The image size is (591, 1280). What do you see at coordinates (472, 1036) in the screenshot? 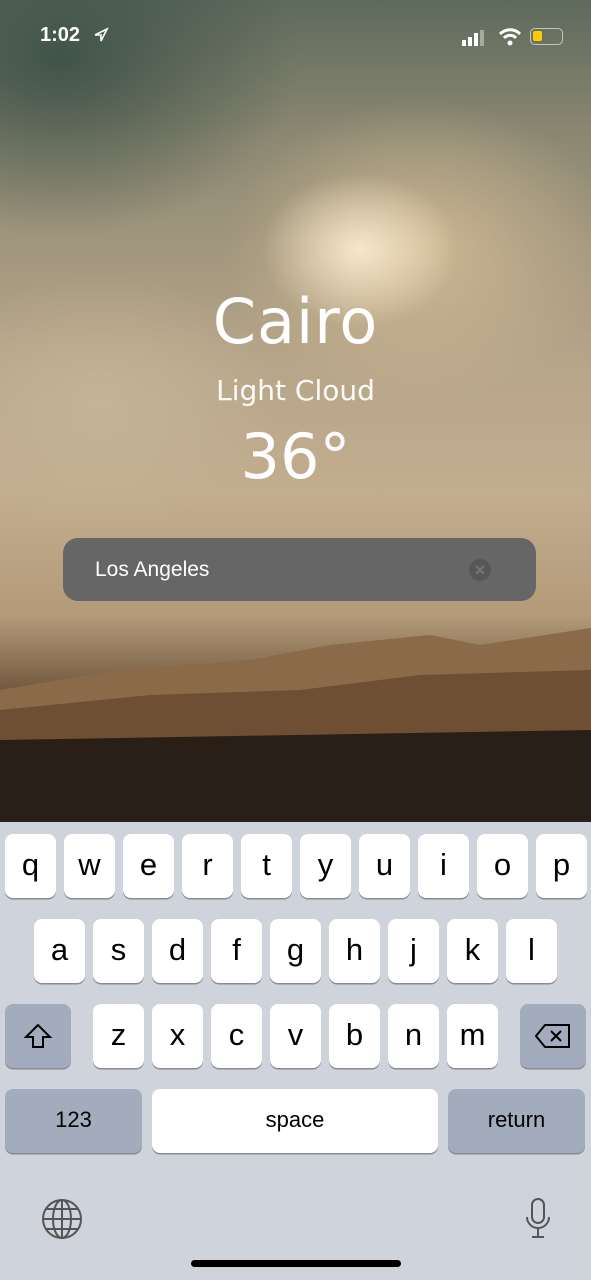
I see `key-m: m` at bounding box center [472, 1036].